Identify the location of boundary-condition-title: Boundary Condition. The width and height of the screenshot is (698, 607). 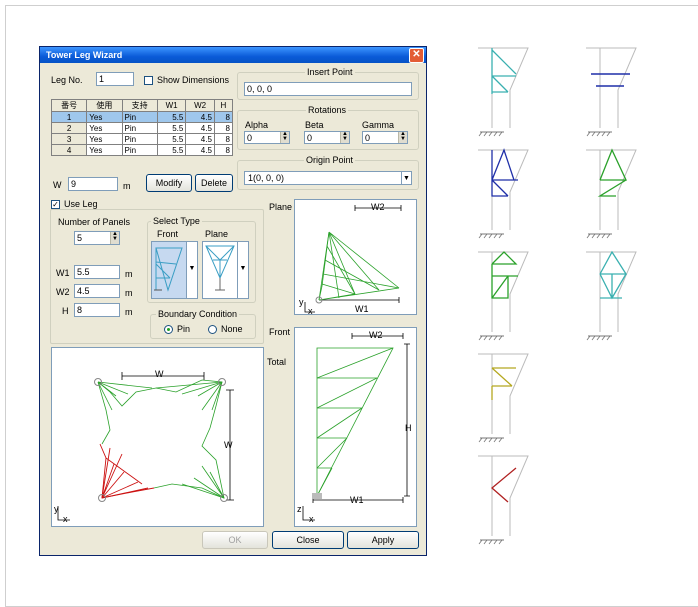
(198, 314).